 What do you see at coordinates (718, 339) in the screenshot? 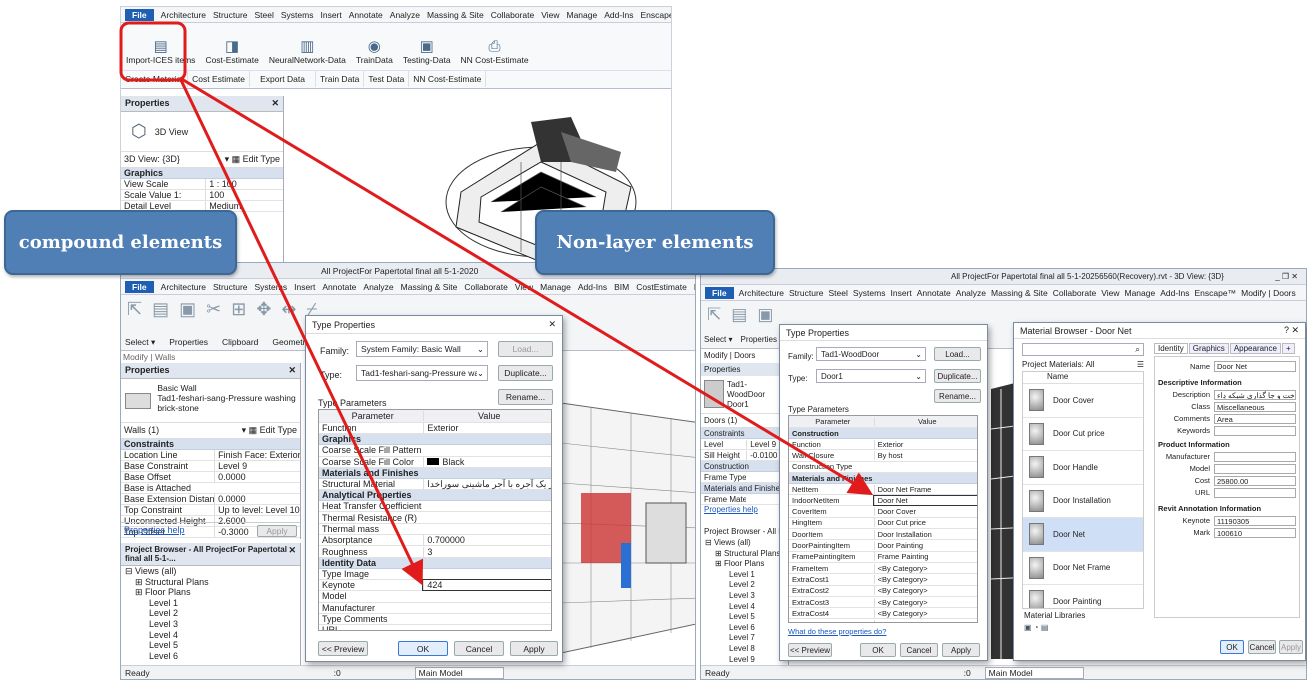
I see `panel-select-: Select ▾` at bounding box center [718, 339].